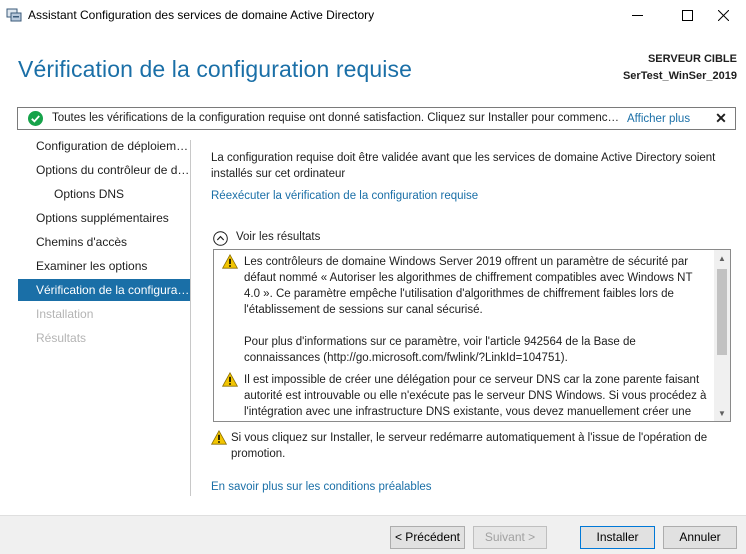 The width and height of the screenshot is (746, 554). Describe the element at coordinates (190, 318) in the screenshot. I see `sidebar-divider` at that location.